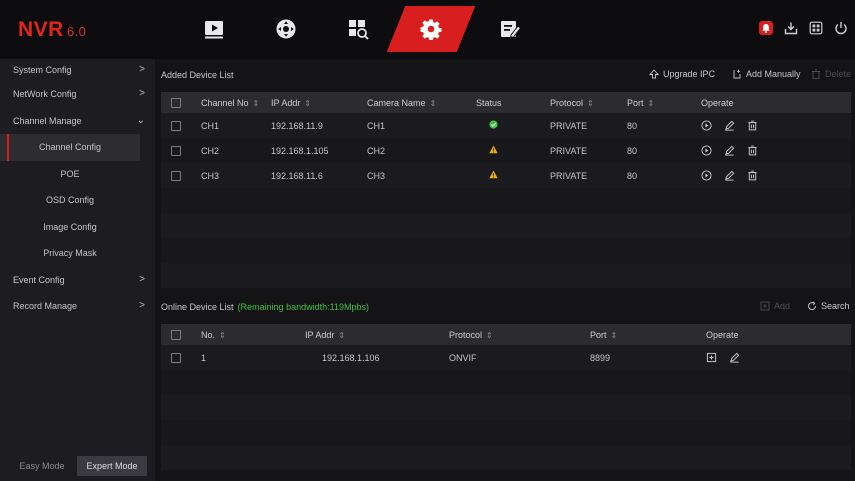  I want to click on sidebar-item-system-config: System Config >, so click(77, 70).